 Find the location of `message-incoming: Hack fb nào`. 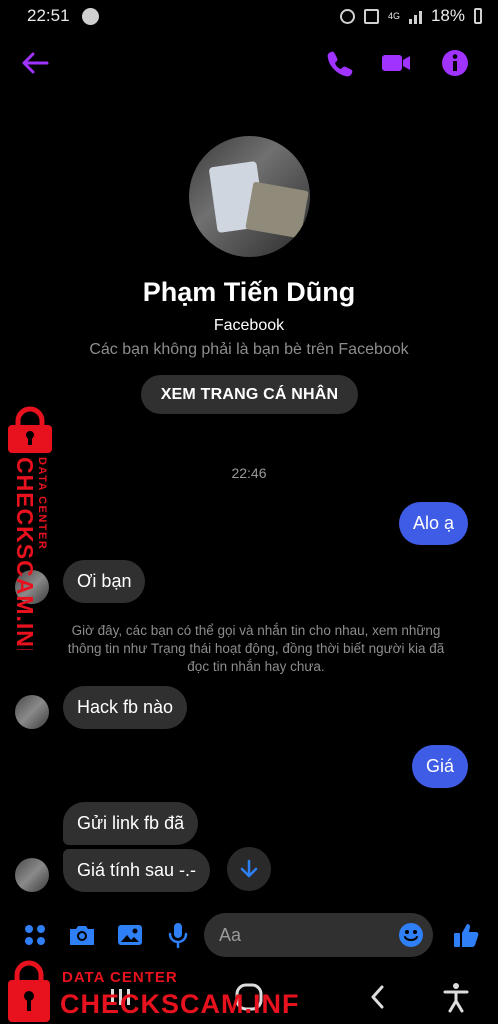

message-incoming: Hack fb nào is located at coordinates (125, 707).